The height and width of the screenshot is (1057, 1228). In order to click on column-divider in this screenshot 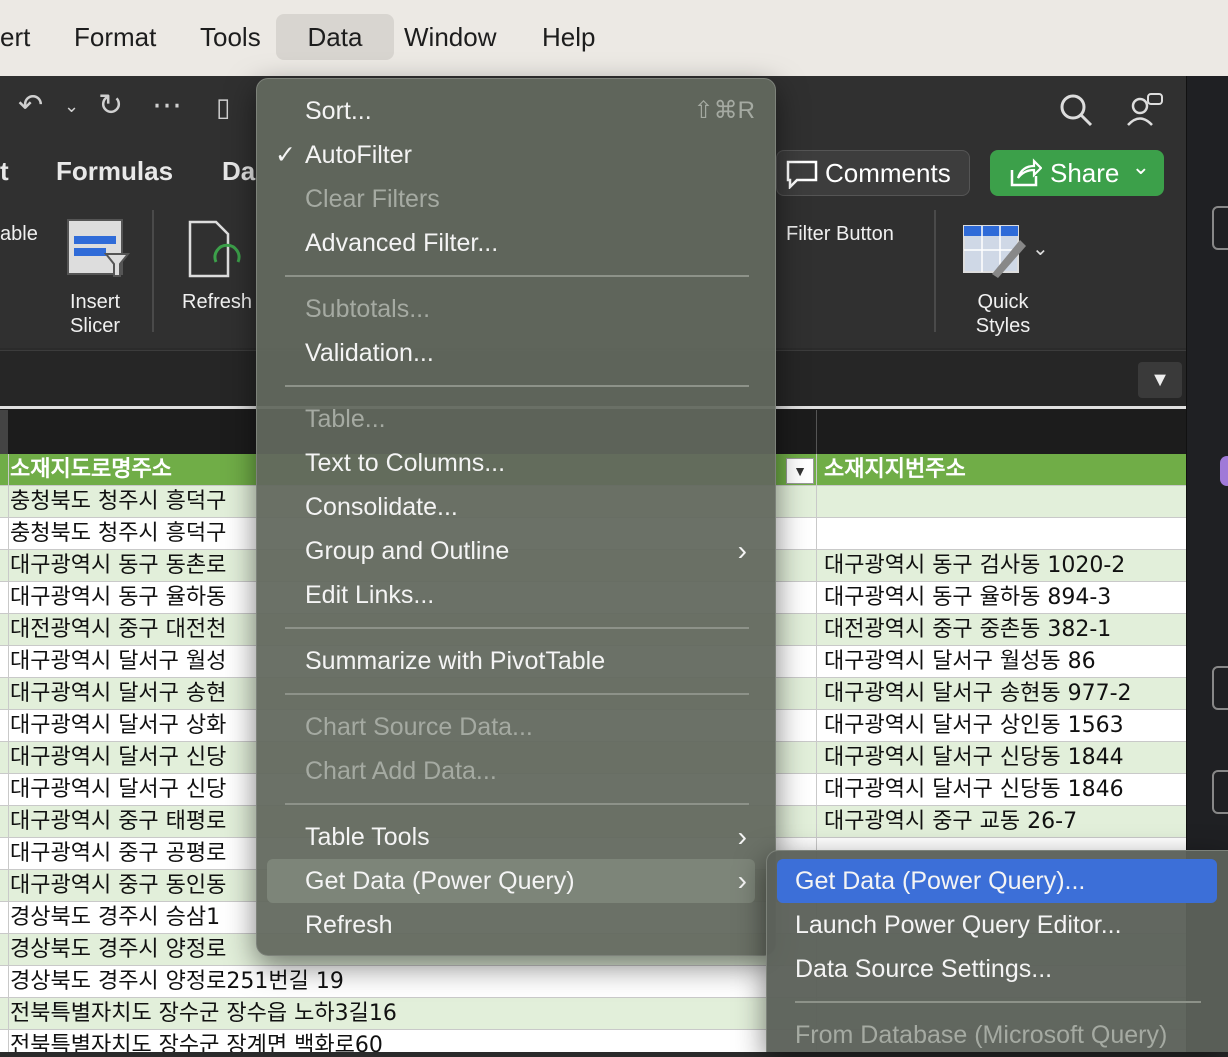, I will do `click(816, 432)`.